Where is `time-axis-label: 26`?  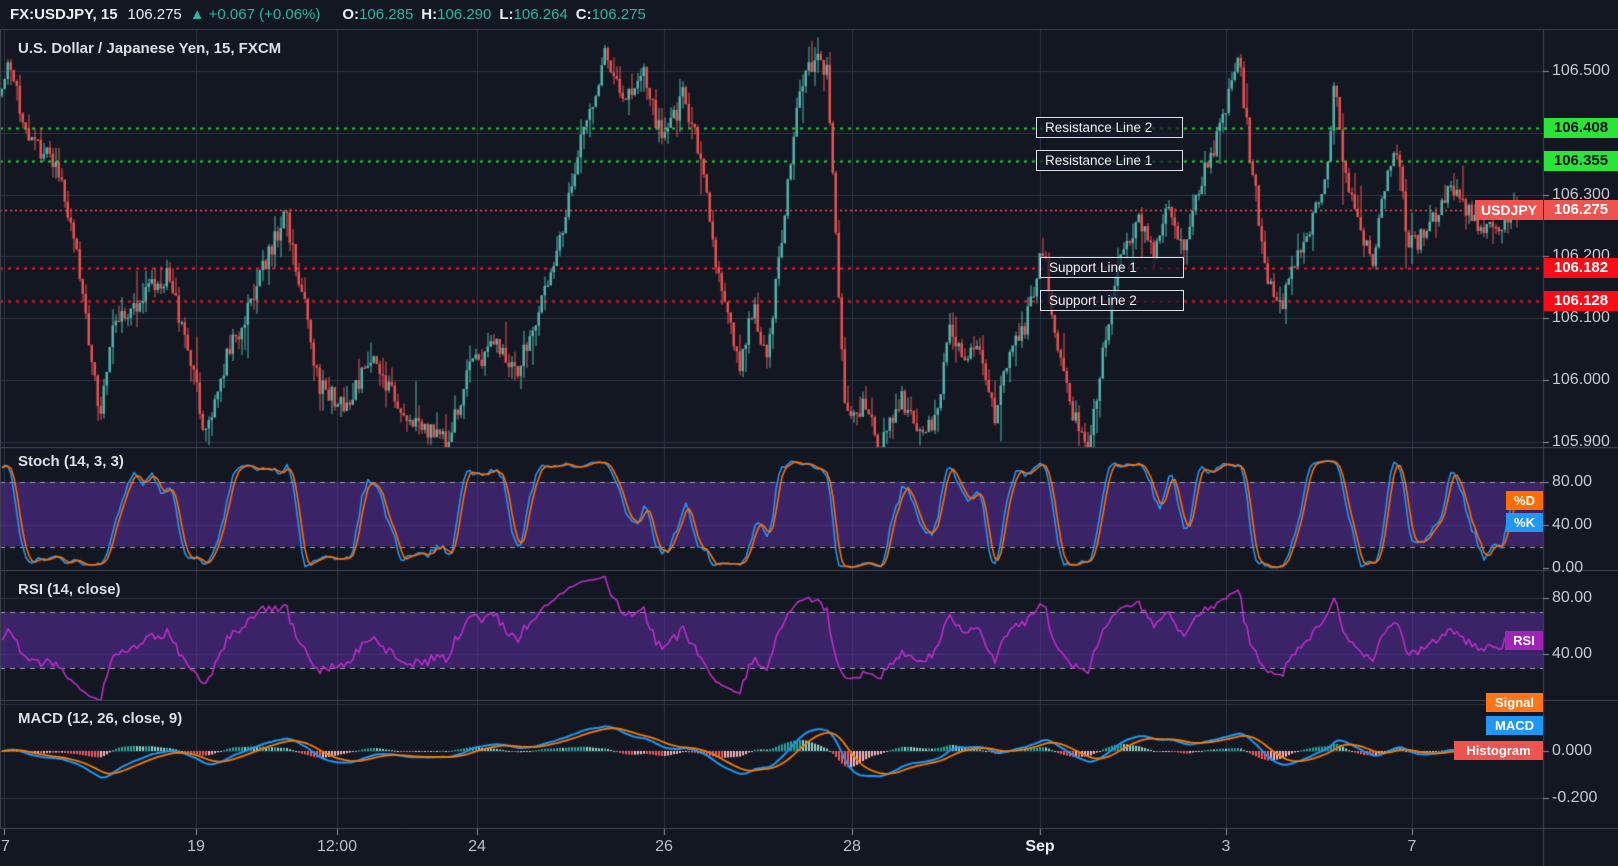 time-axis-label: 26 is located at coordinates (664, 846).